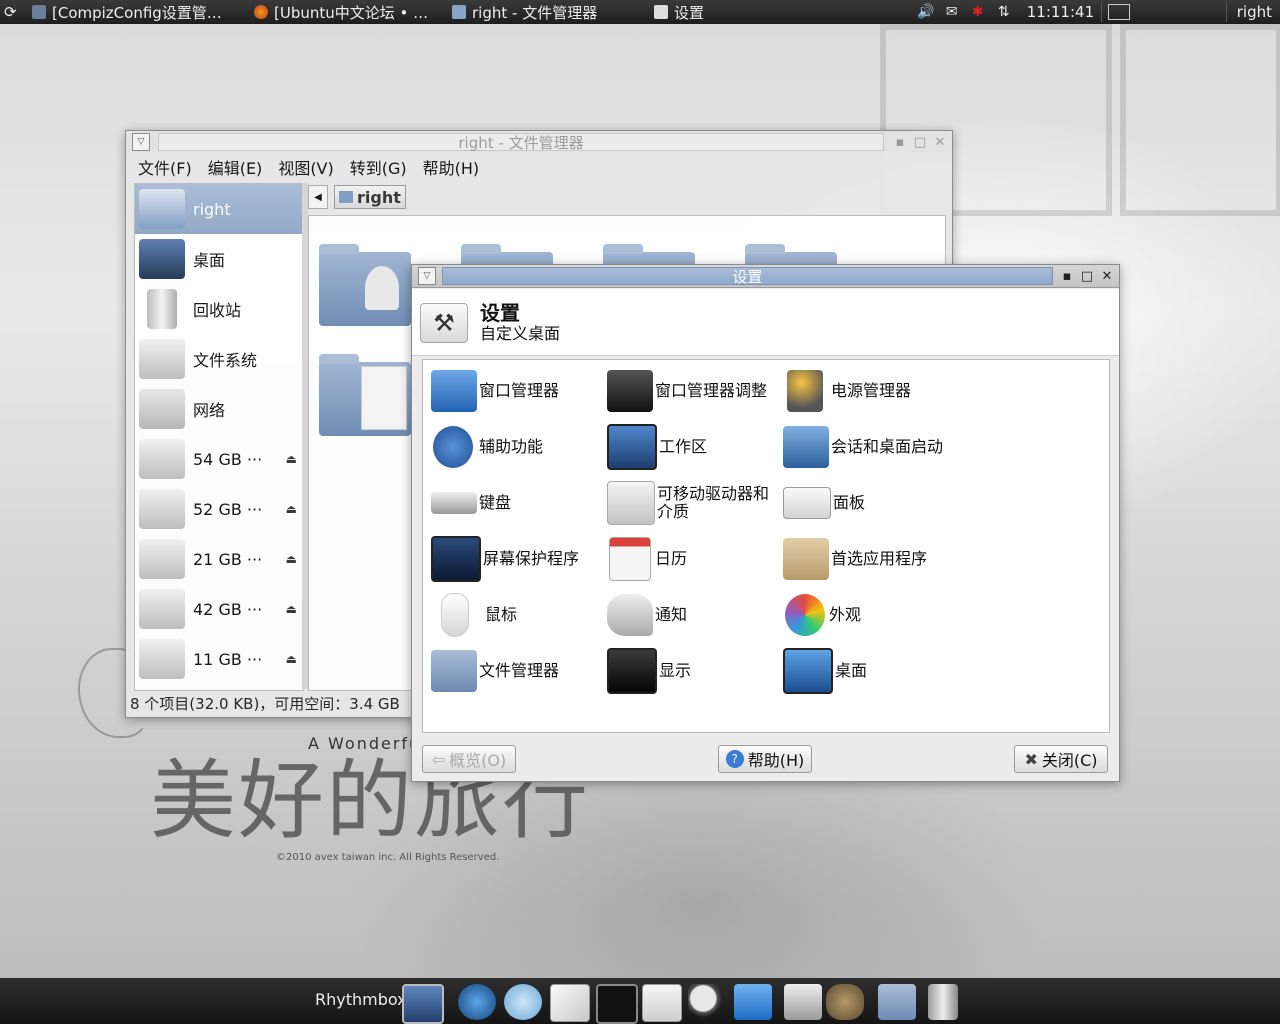 The image size is (1280, 1024). I want to click on sidebar-item-network: 网络, so click(219, 409).